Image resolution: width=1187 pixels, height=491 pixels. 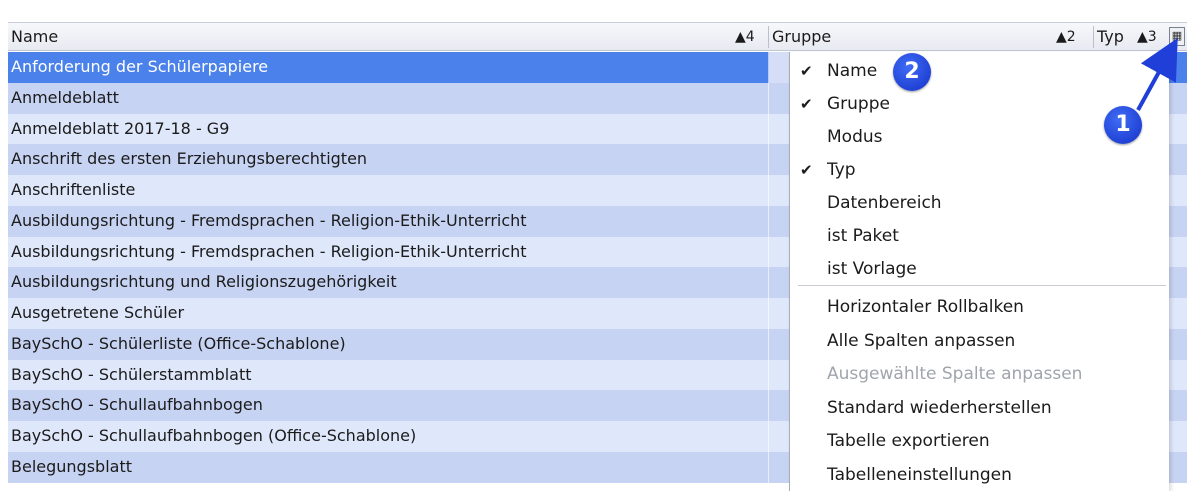 What do you see at coordinates (1157, 74) in the screenshot?
I see `annotation-arrow-icon` at bounding box center [1157, 74].